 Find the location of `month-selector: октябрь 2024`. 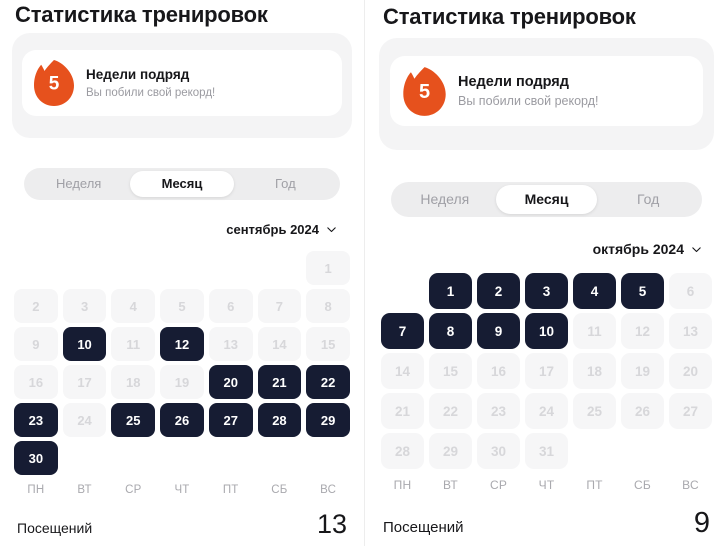

month-selector: октябрь 2024 is located at coordinates (546, 249).